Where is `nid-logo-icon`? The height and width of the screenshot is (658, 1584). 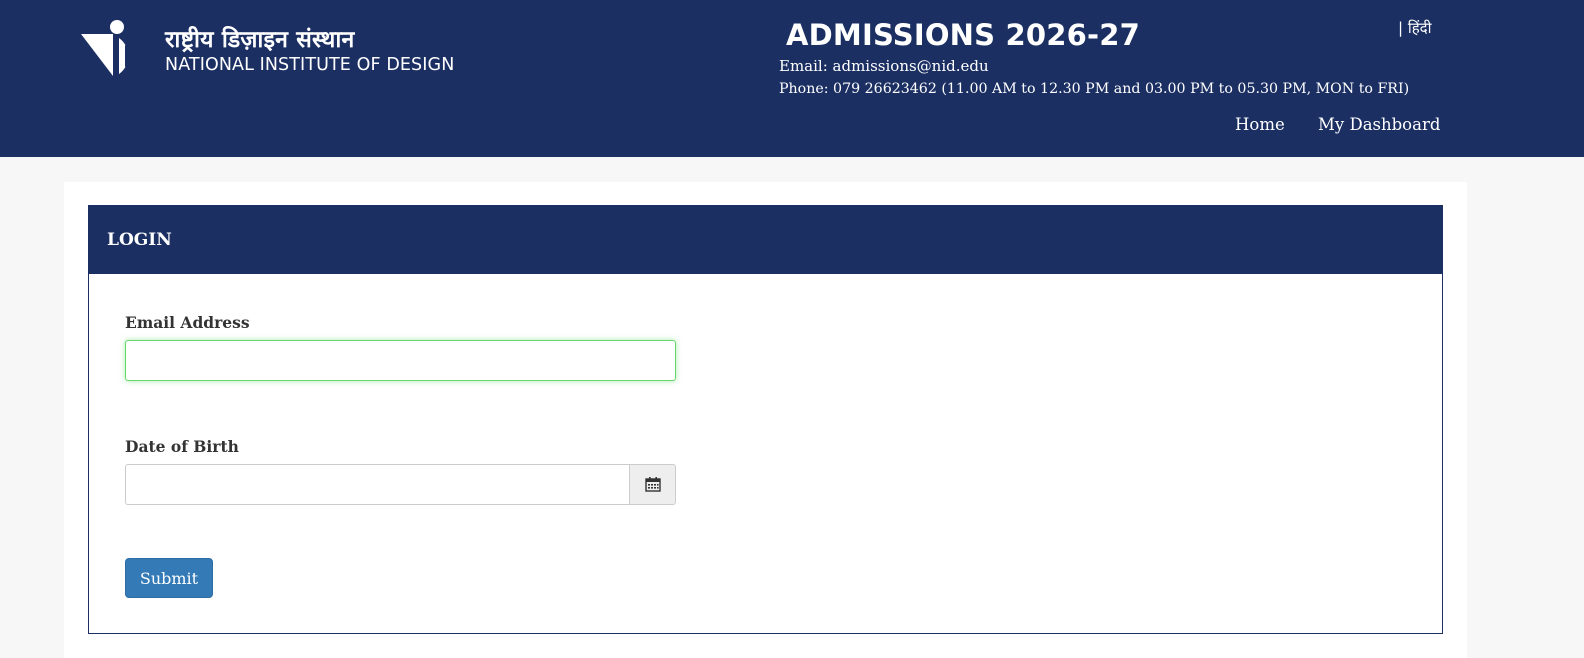 nid-logo-icon is located at coordinates (106, 48).